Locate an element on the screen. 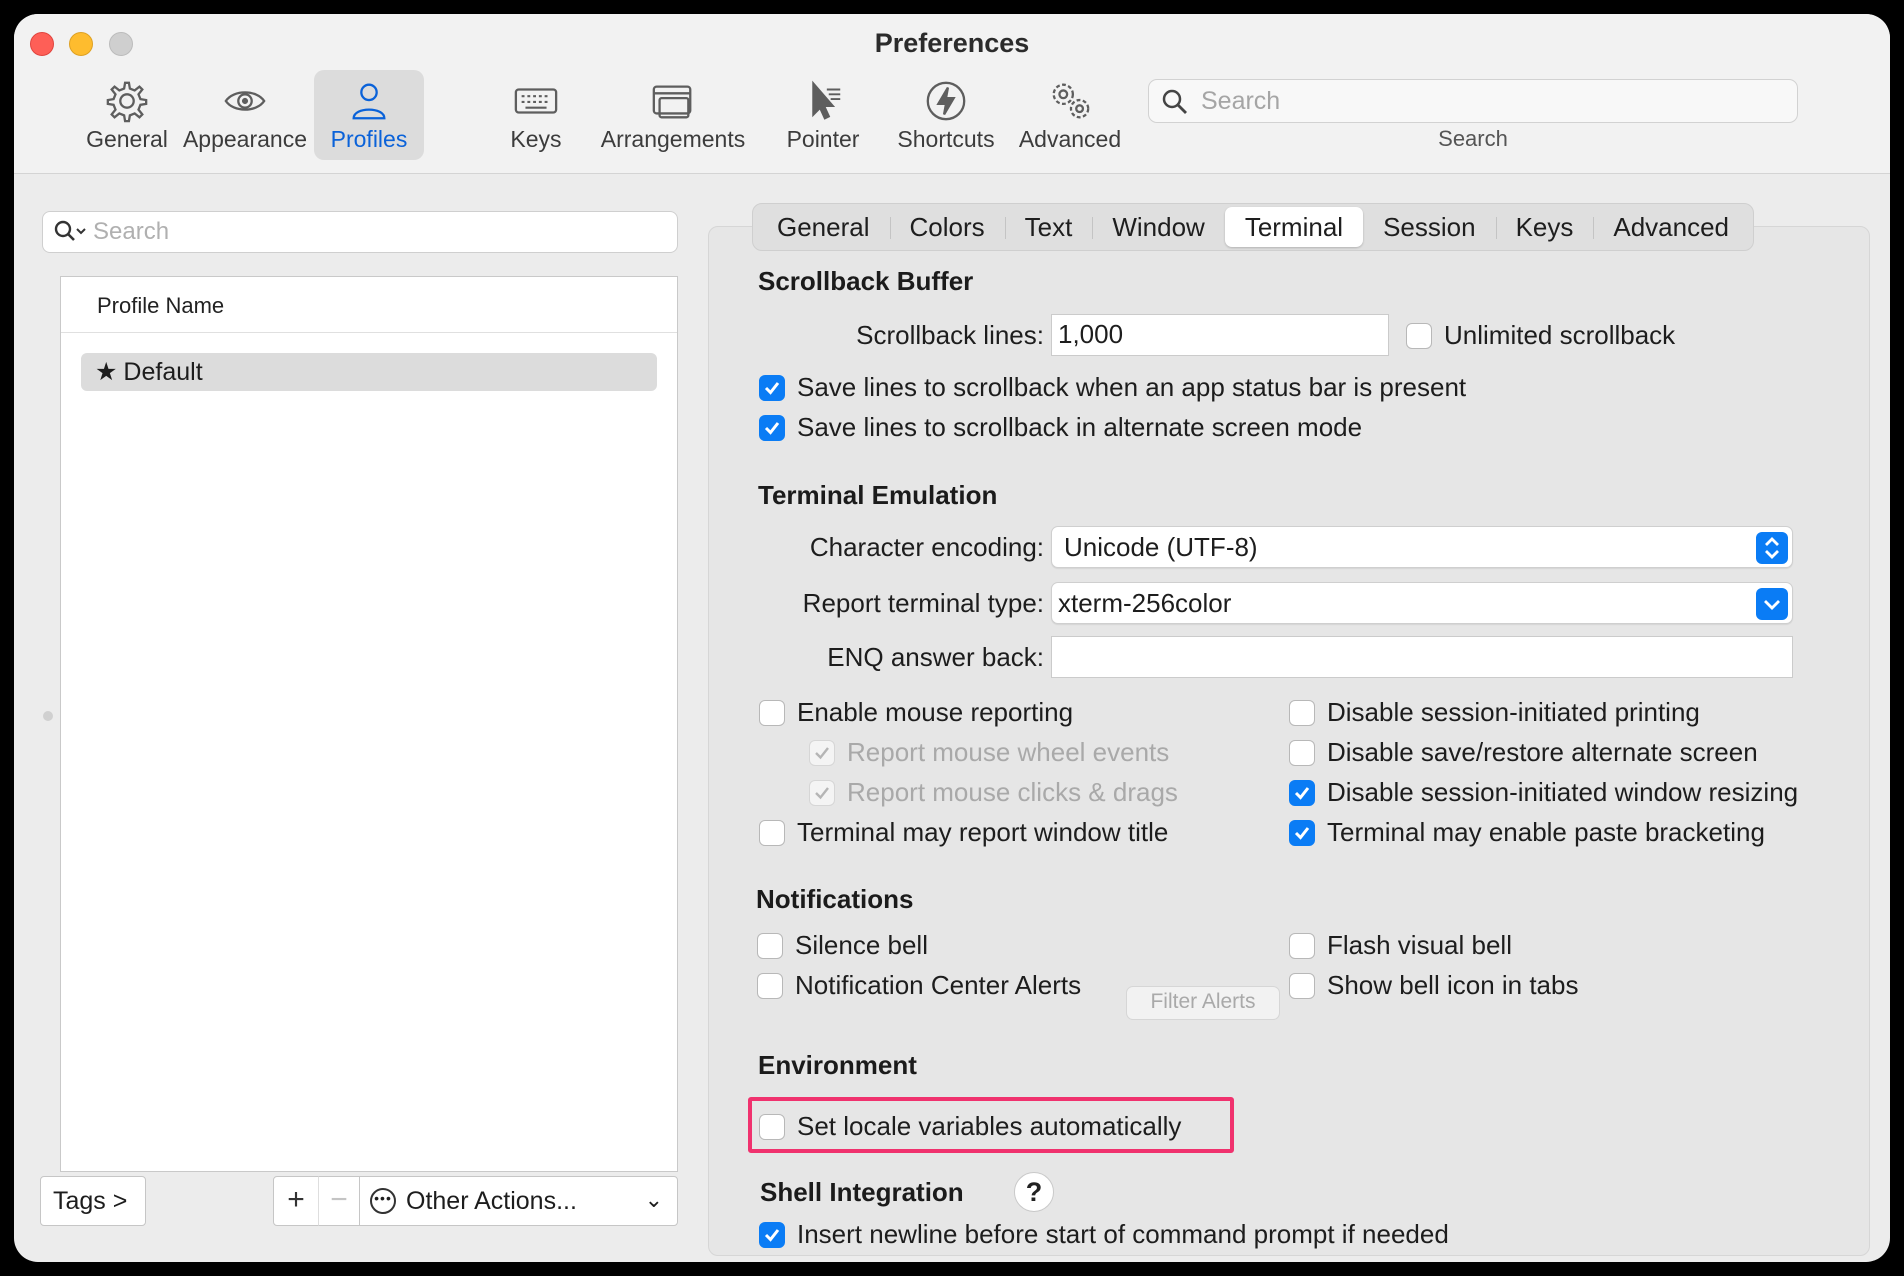 The height and width of the screenshot is (1276, 1904). chevron-down-icon: ⌄ is located at coordinates (653, 1199).